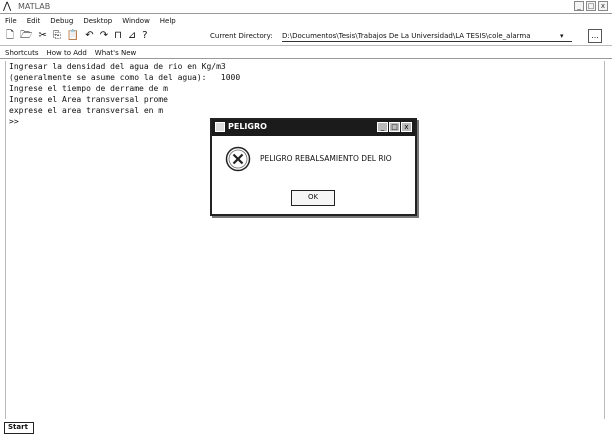 The width and height of the screenshot is (612, 436). I want to click on console-line: exprese el area transversal en m, so click(305, 110).